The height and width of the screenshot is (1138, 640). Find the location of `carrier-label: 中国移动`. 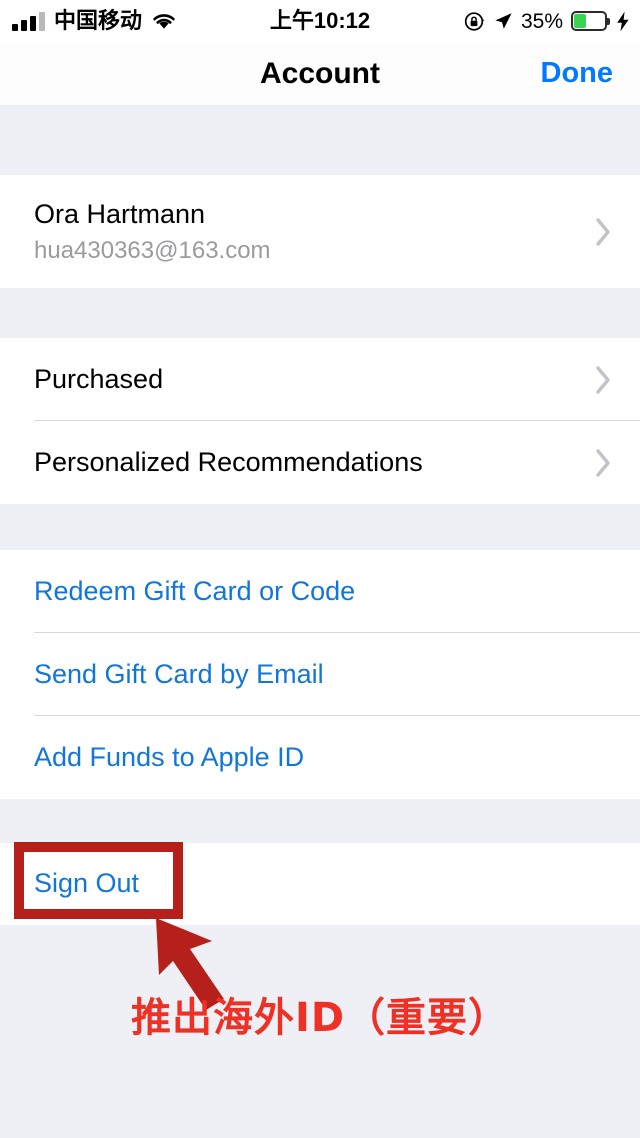

carrier-label: 中国移动 is located at coordinates (98, 20).